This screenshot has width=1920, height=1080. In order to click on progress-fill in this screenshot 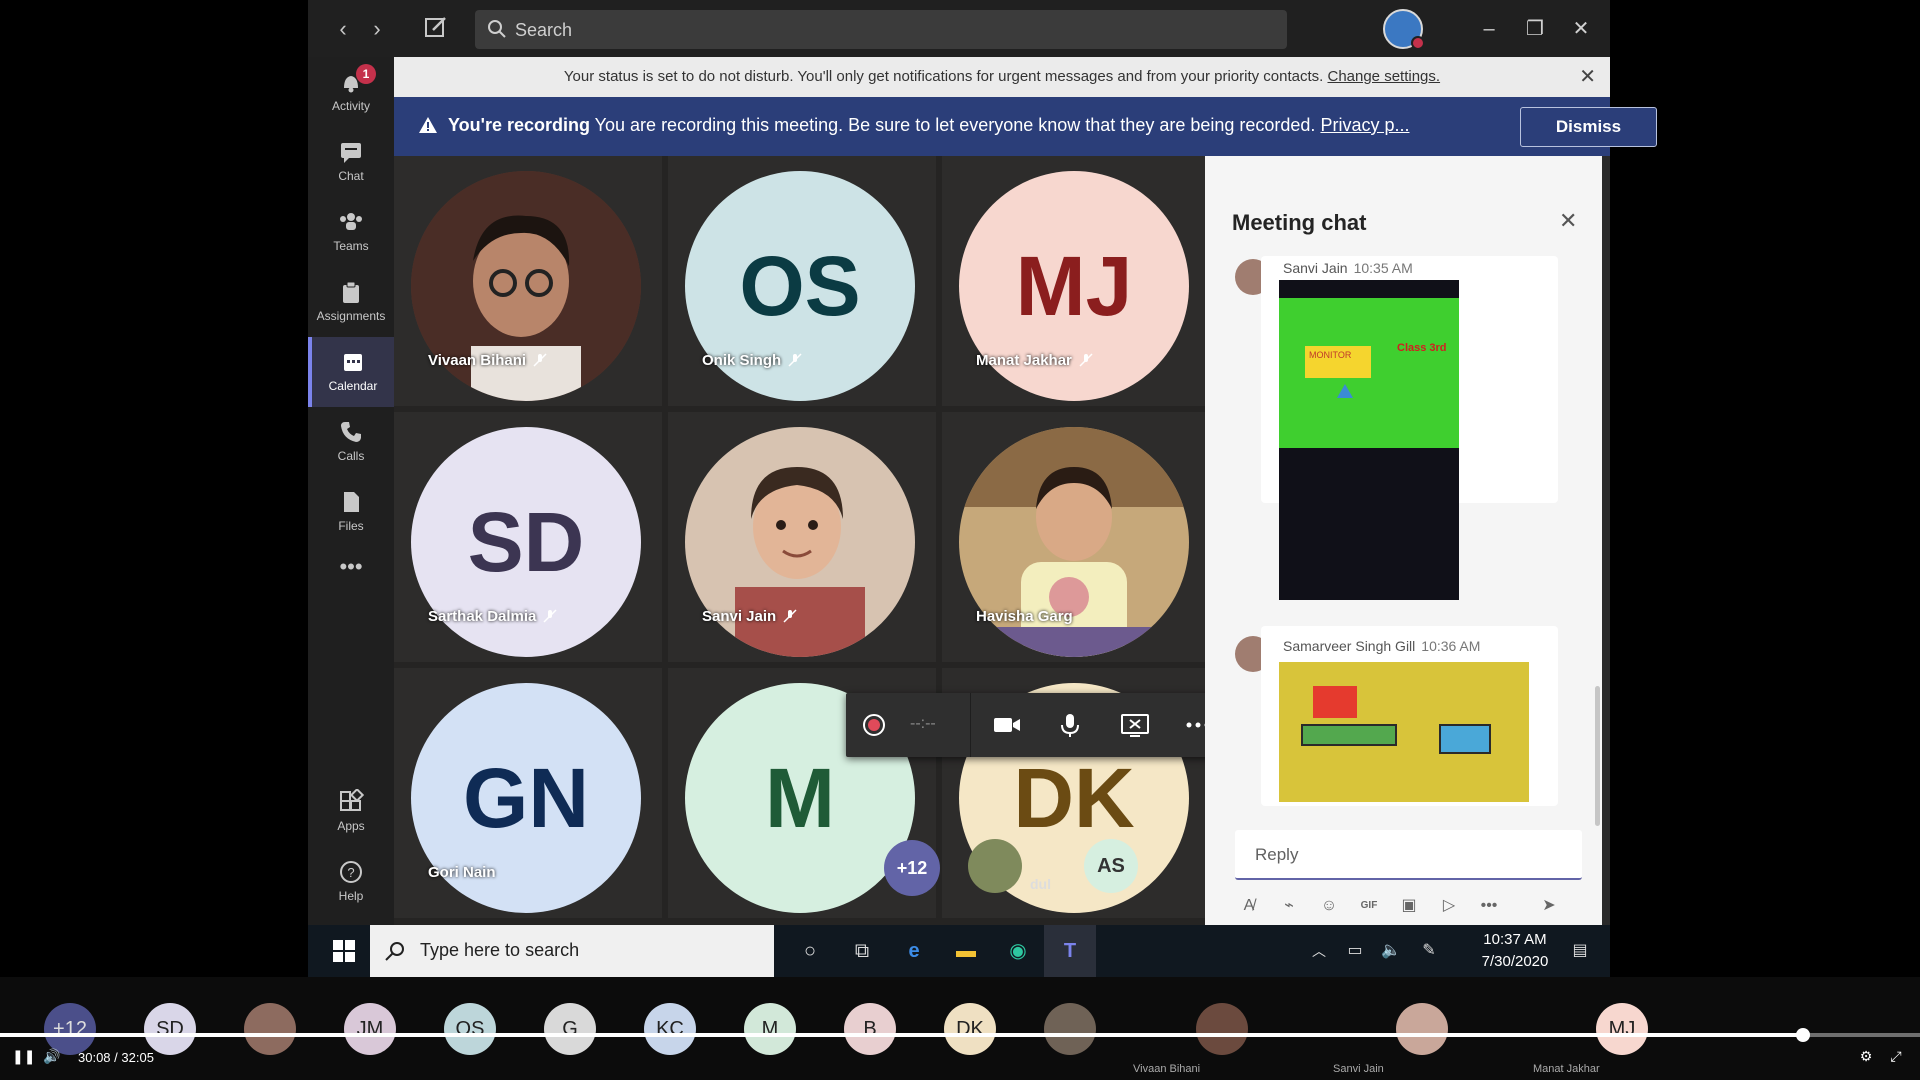, I will do `click(901, 1035)`.